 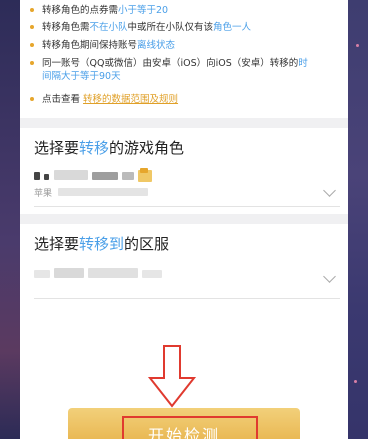 I want to click on rule-item: 转移角色的点券需小于等于20, so click(x=99, y=10).